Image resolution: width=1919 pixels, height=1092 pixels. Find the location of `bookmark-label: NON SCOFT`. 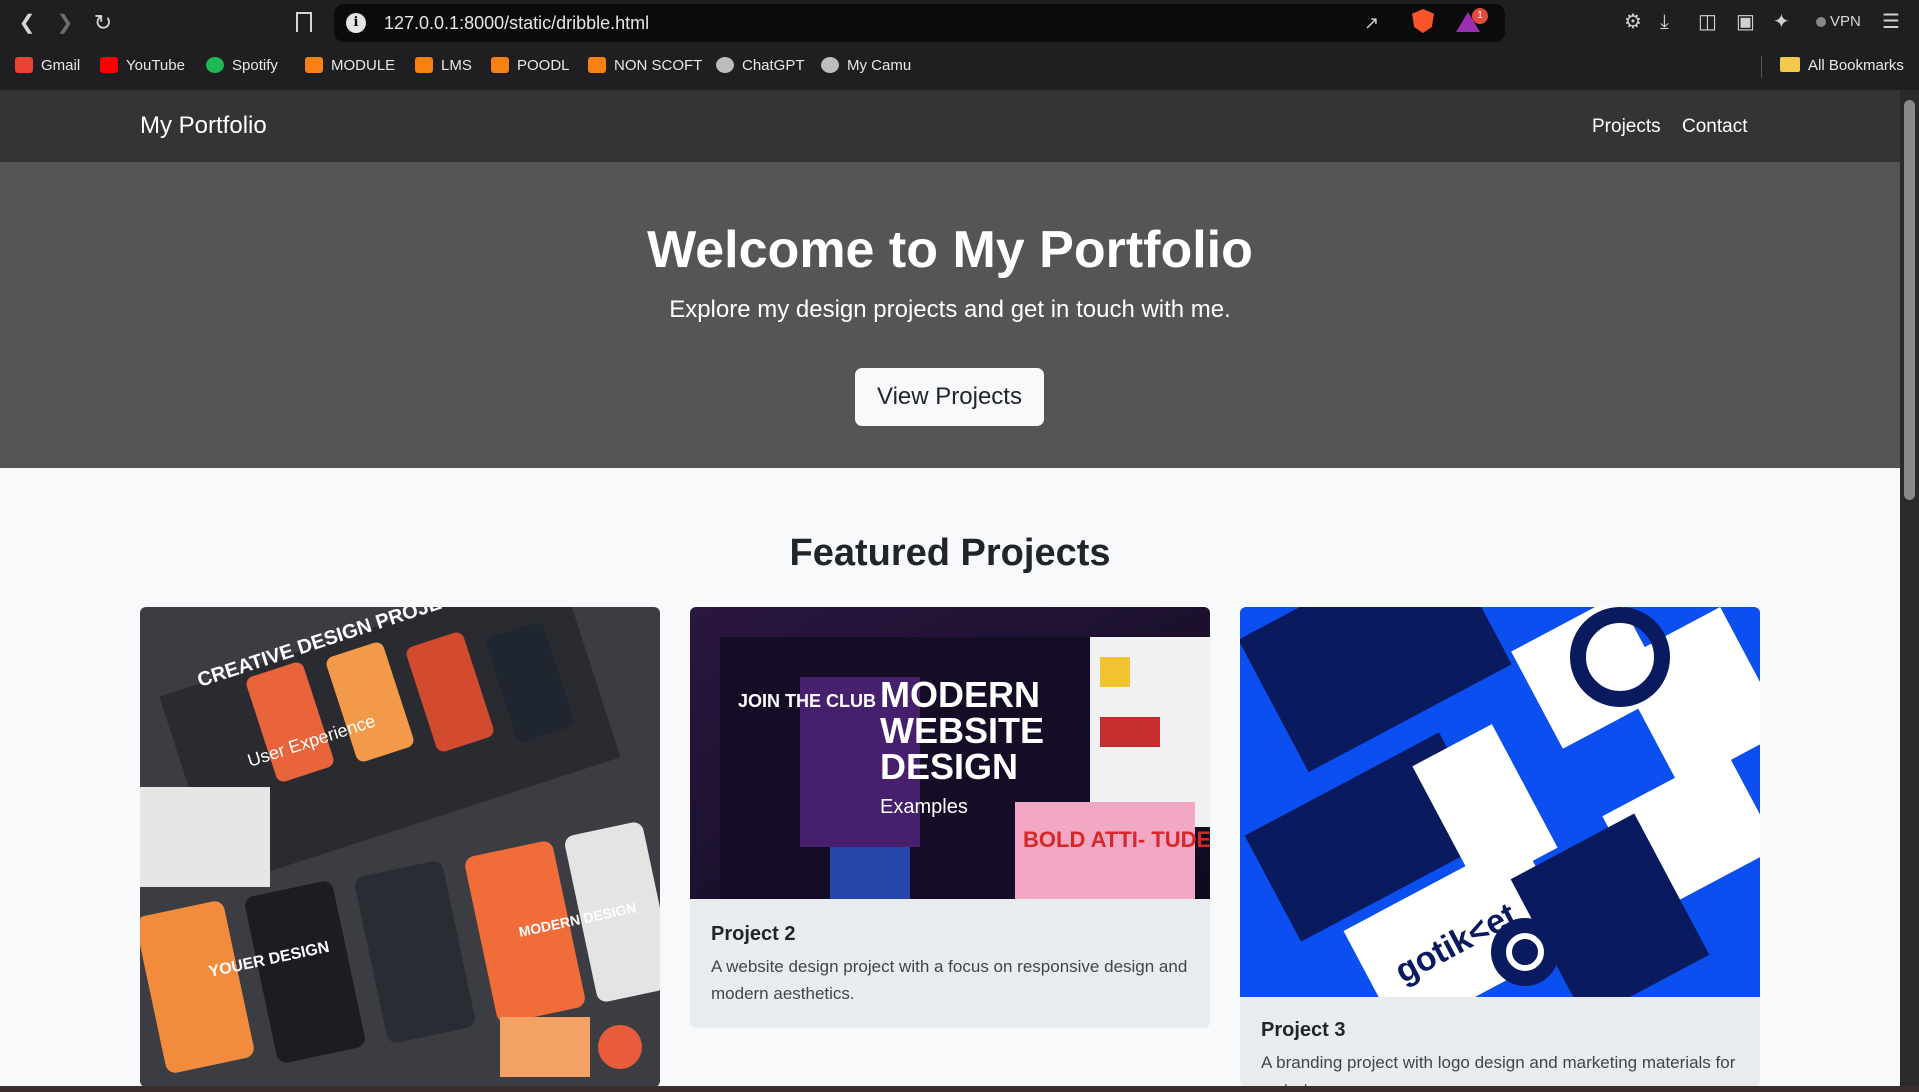

bookmark-label: NON SCOFT is located at coordinates (658, 65).